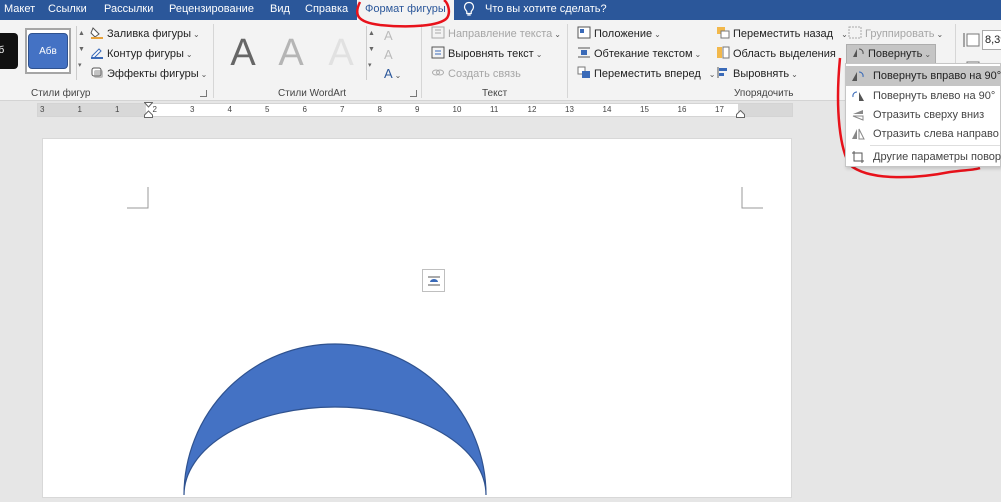  Describe the element at coordinates (413, 93) in the screenshot. I see `wordart-launcher` at that location.